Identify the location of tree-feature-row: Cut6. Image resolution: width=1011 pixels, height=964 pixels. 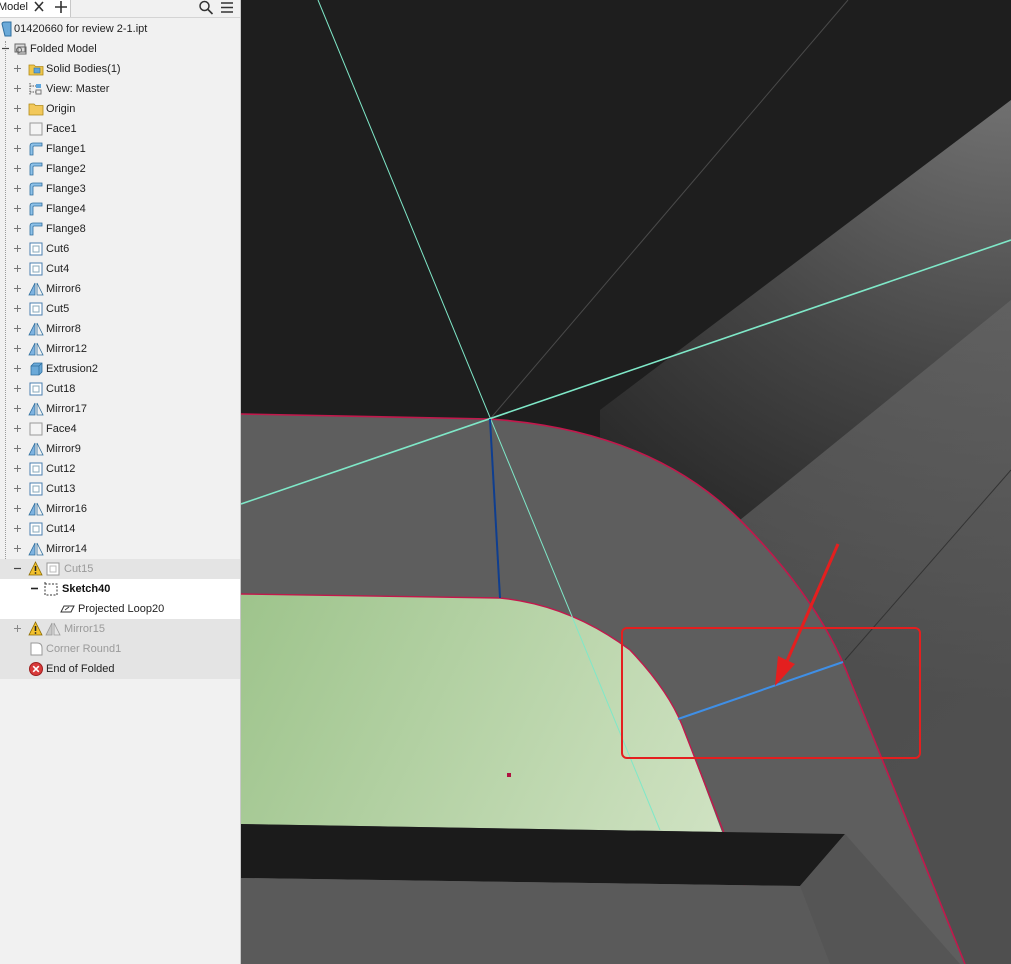
(120, 249).